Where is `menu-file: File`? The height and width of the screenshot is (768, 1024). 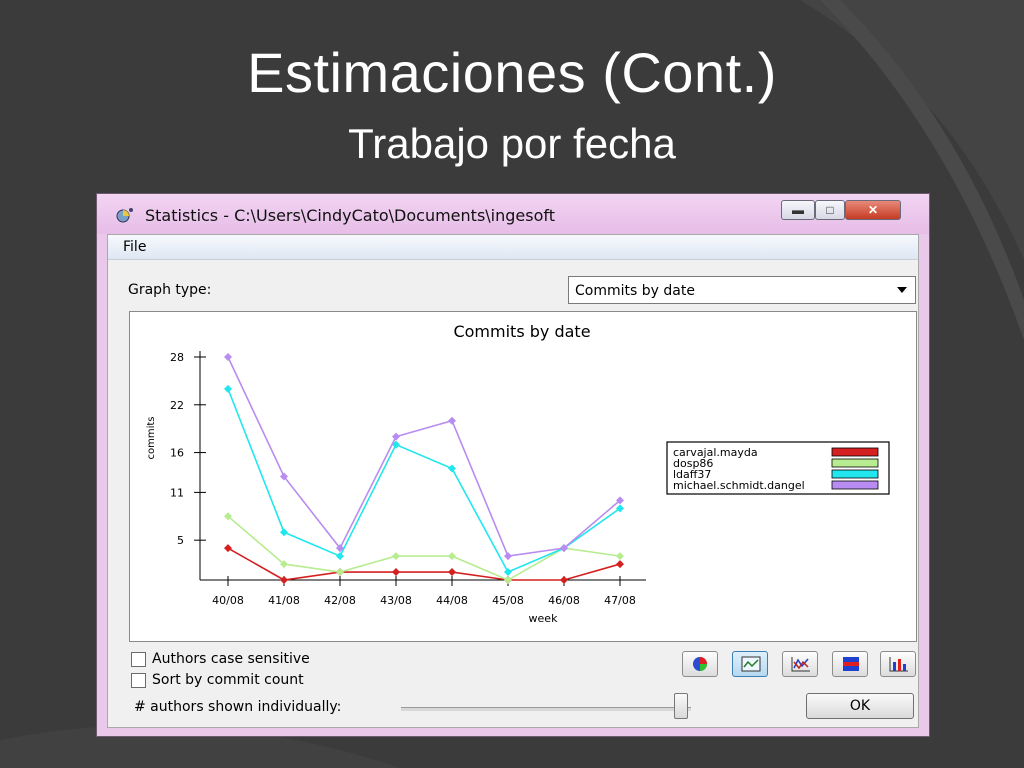 menu-file: File is located at coordinates (134, 247).